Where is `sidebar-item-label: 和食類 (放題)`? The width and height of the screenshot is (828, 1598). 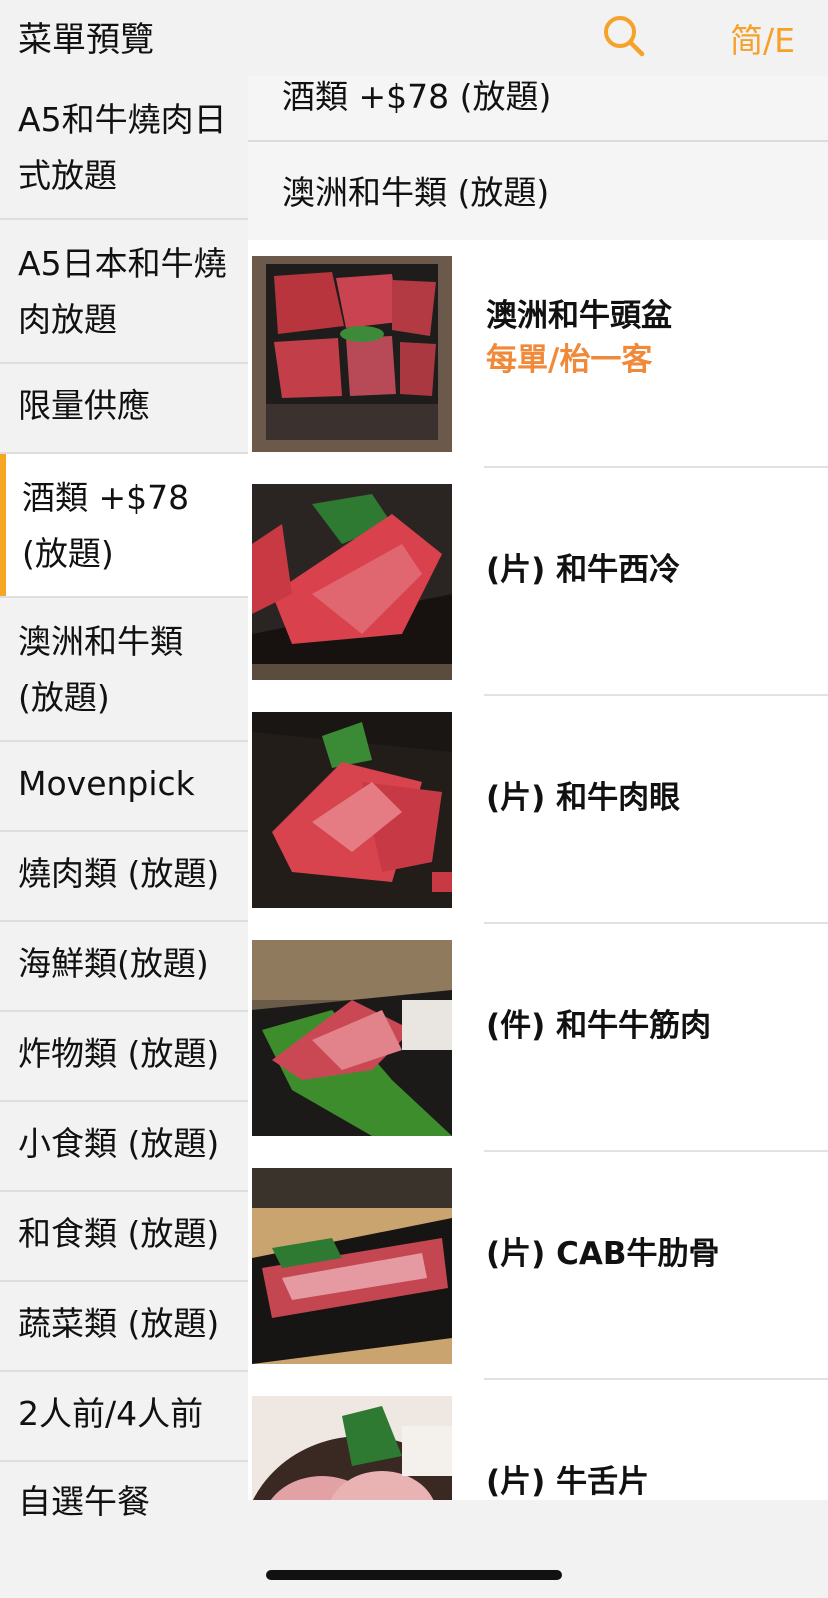
sidebar-item-label: 和食類 (放題) is located at coordinates (119, 1233).